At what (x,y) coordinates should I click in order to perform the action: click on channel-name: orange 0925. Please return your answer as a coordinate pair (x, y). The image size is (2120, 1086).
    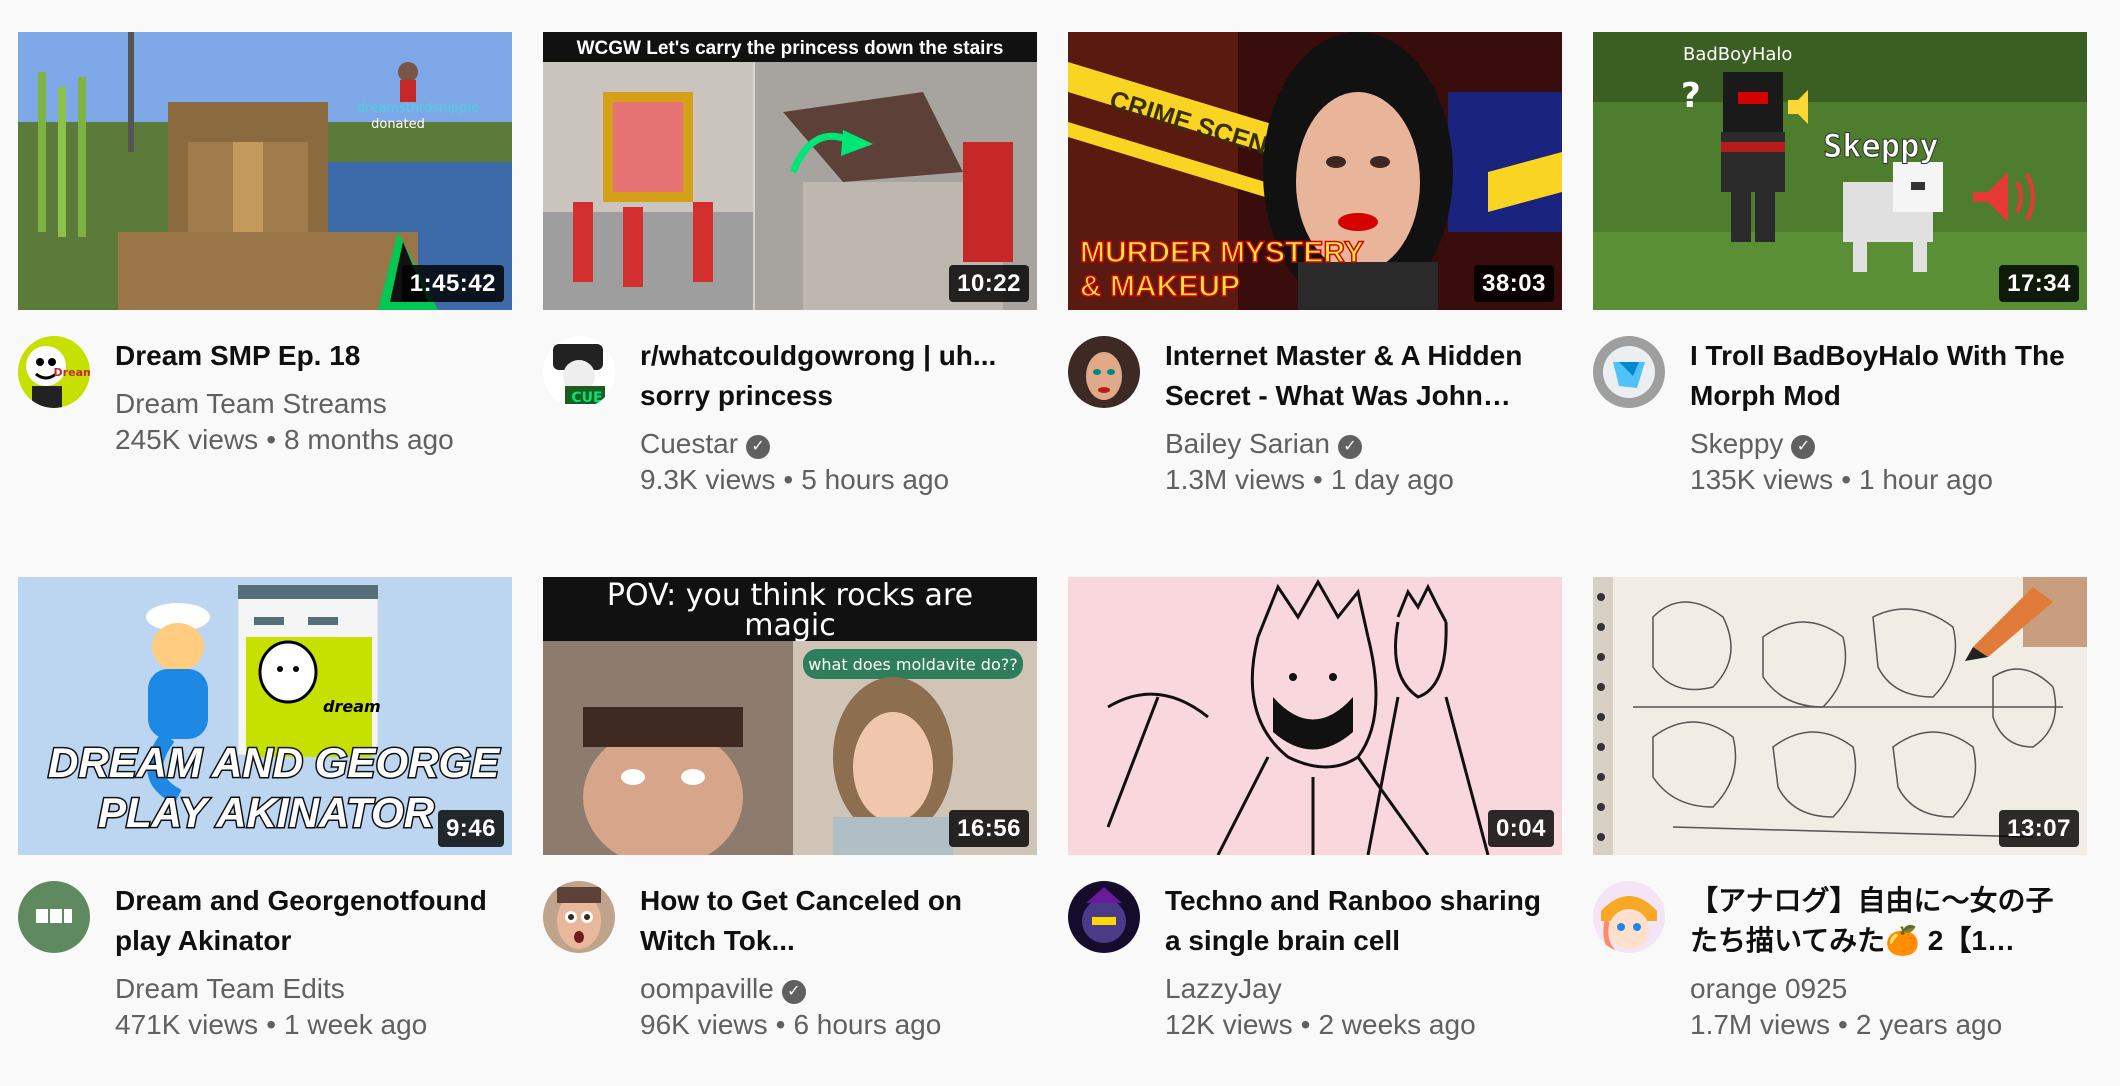
    Looking at the image, I should click on (1768, 989).